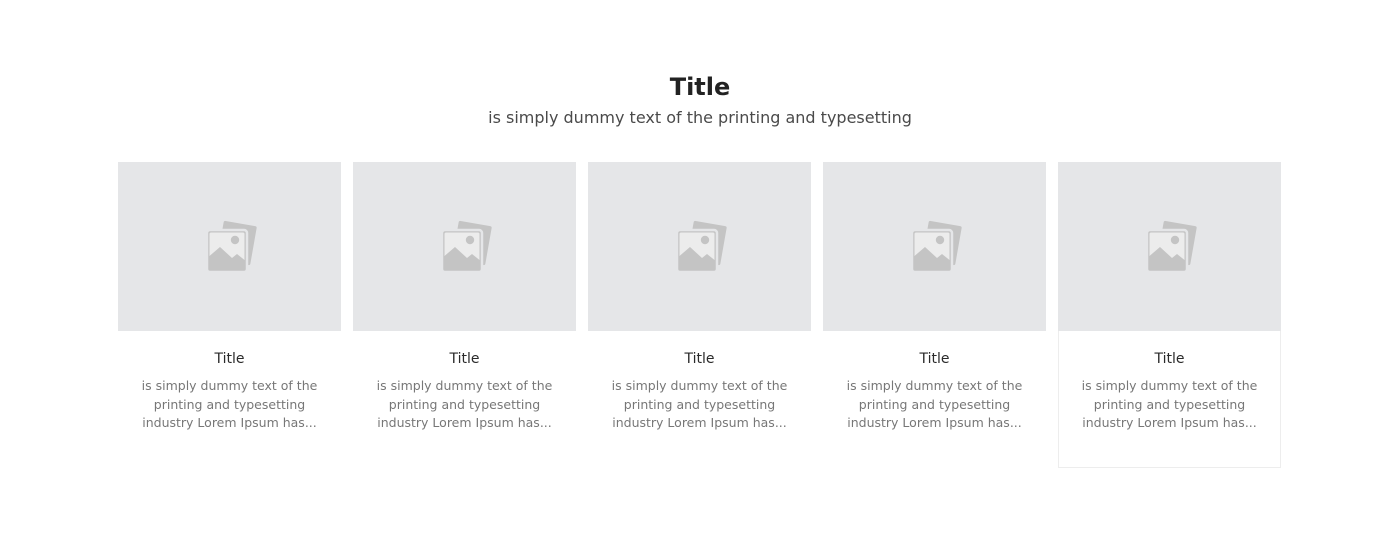  I want to click on section-title: Title, so click(700, 87).